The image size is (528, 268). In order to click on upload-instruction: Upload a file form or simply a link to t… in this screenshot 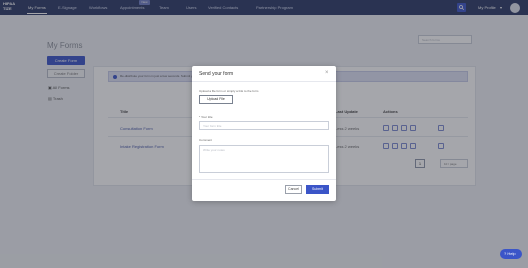, I will do `click(229, 91)`.